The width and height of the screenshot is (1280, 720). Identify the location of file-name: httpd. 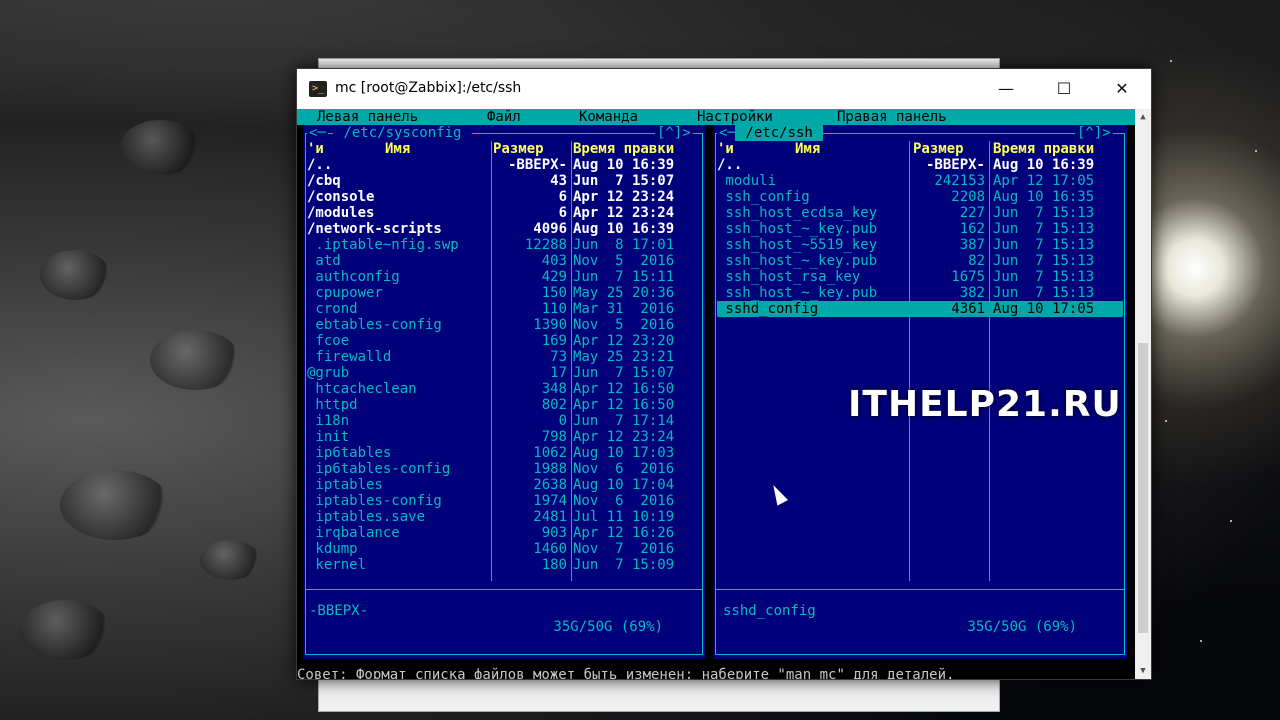
(332, 405).